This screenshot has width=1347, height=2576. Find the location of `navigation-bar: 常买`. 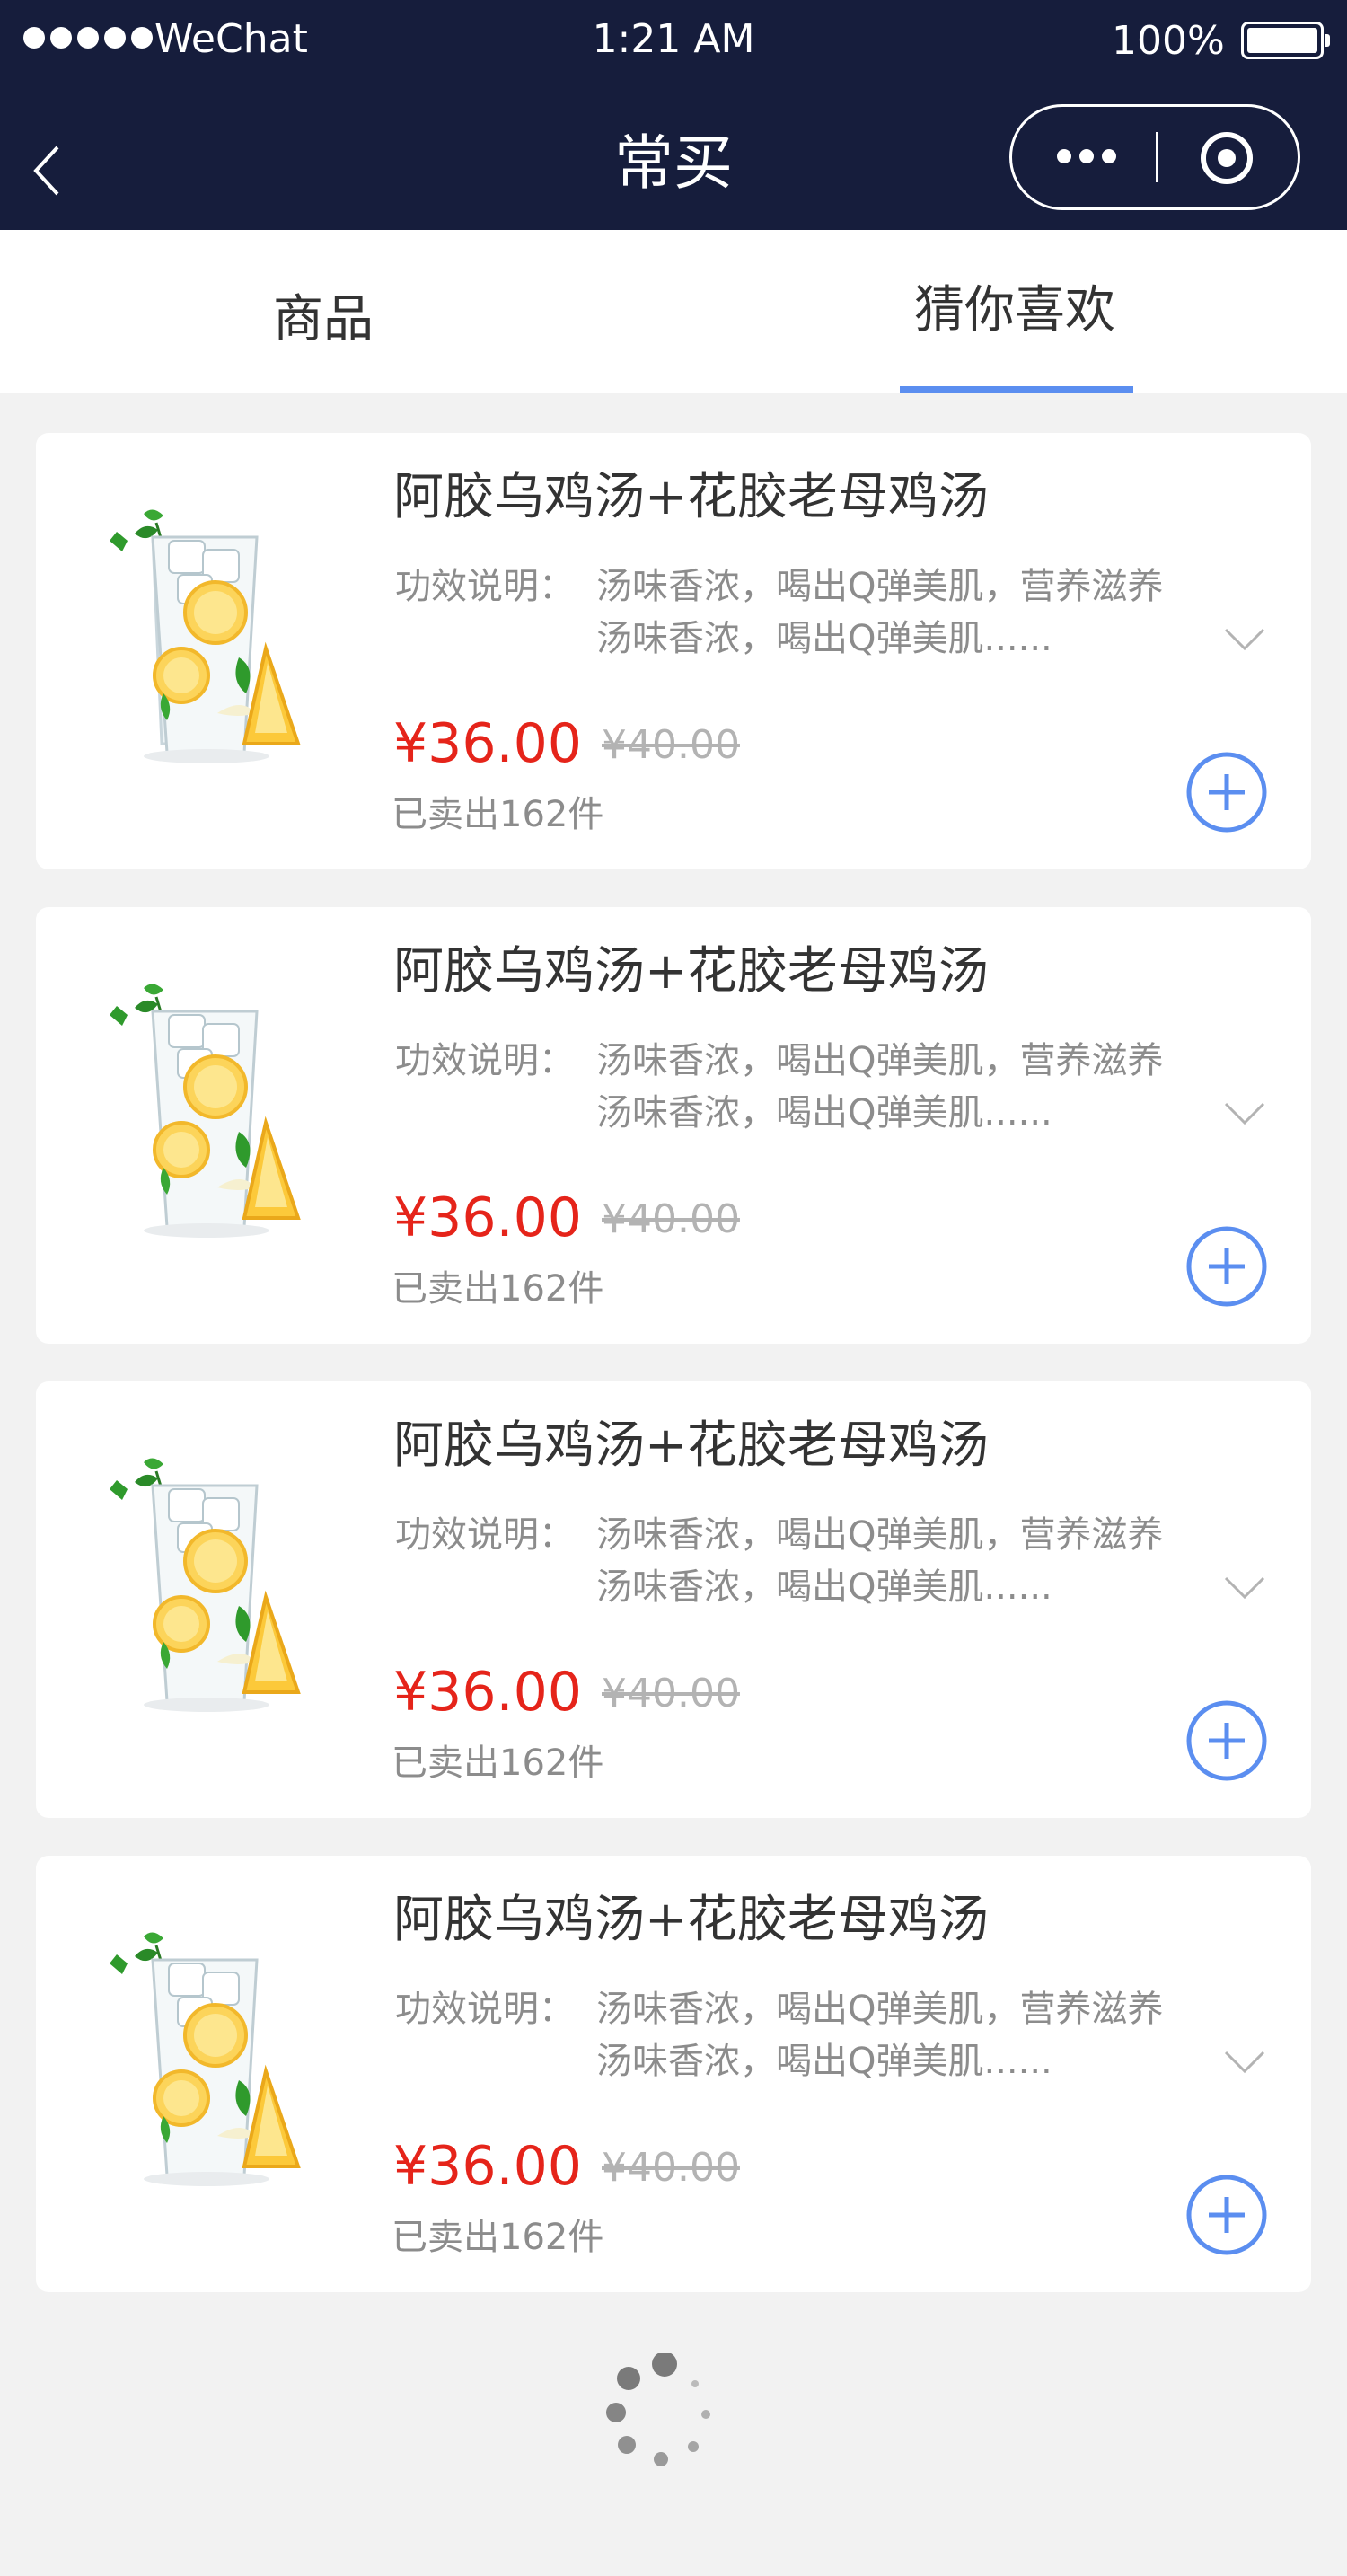

navigation-bar: 常买 is located at coordinates (673, 155).